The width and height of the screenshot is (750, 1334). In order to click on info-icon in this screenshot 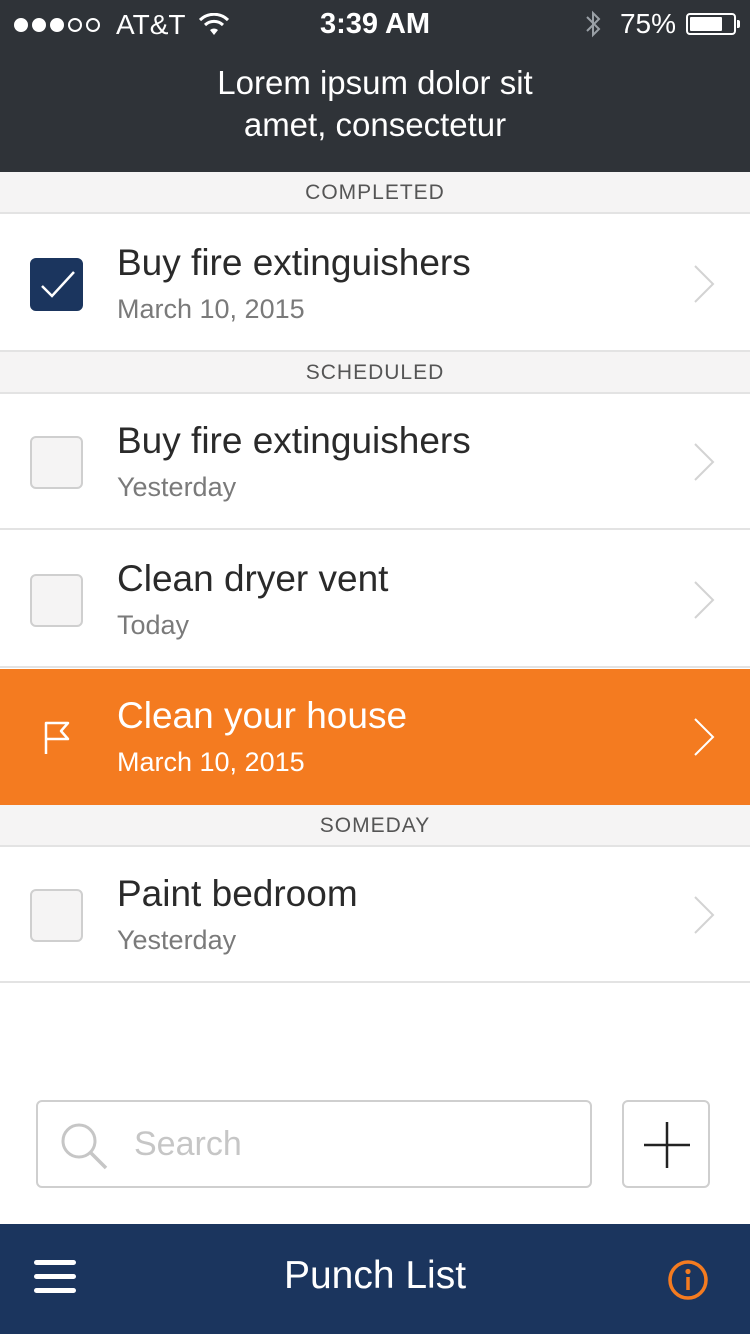, I will do `click(688, 1280)`.